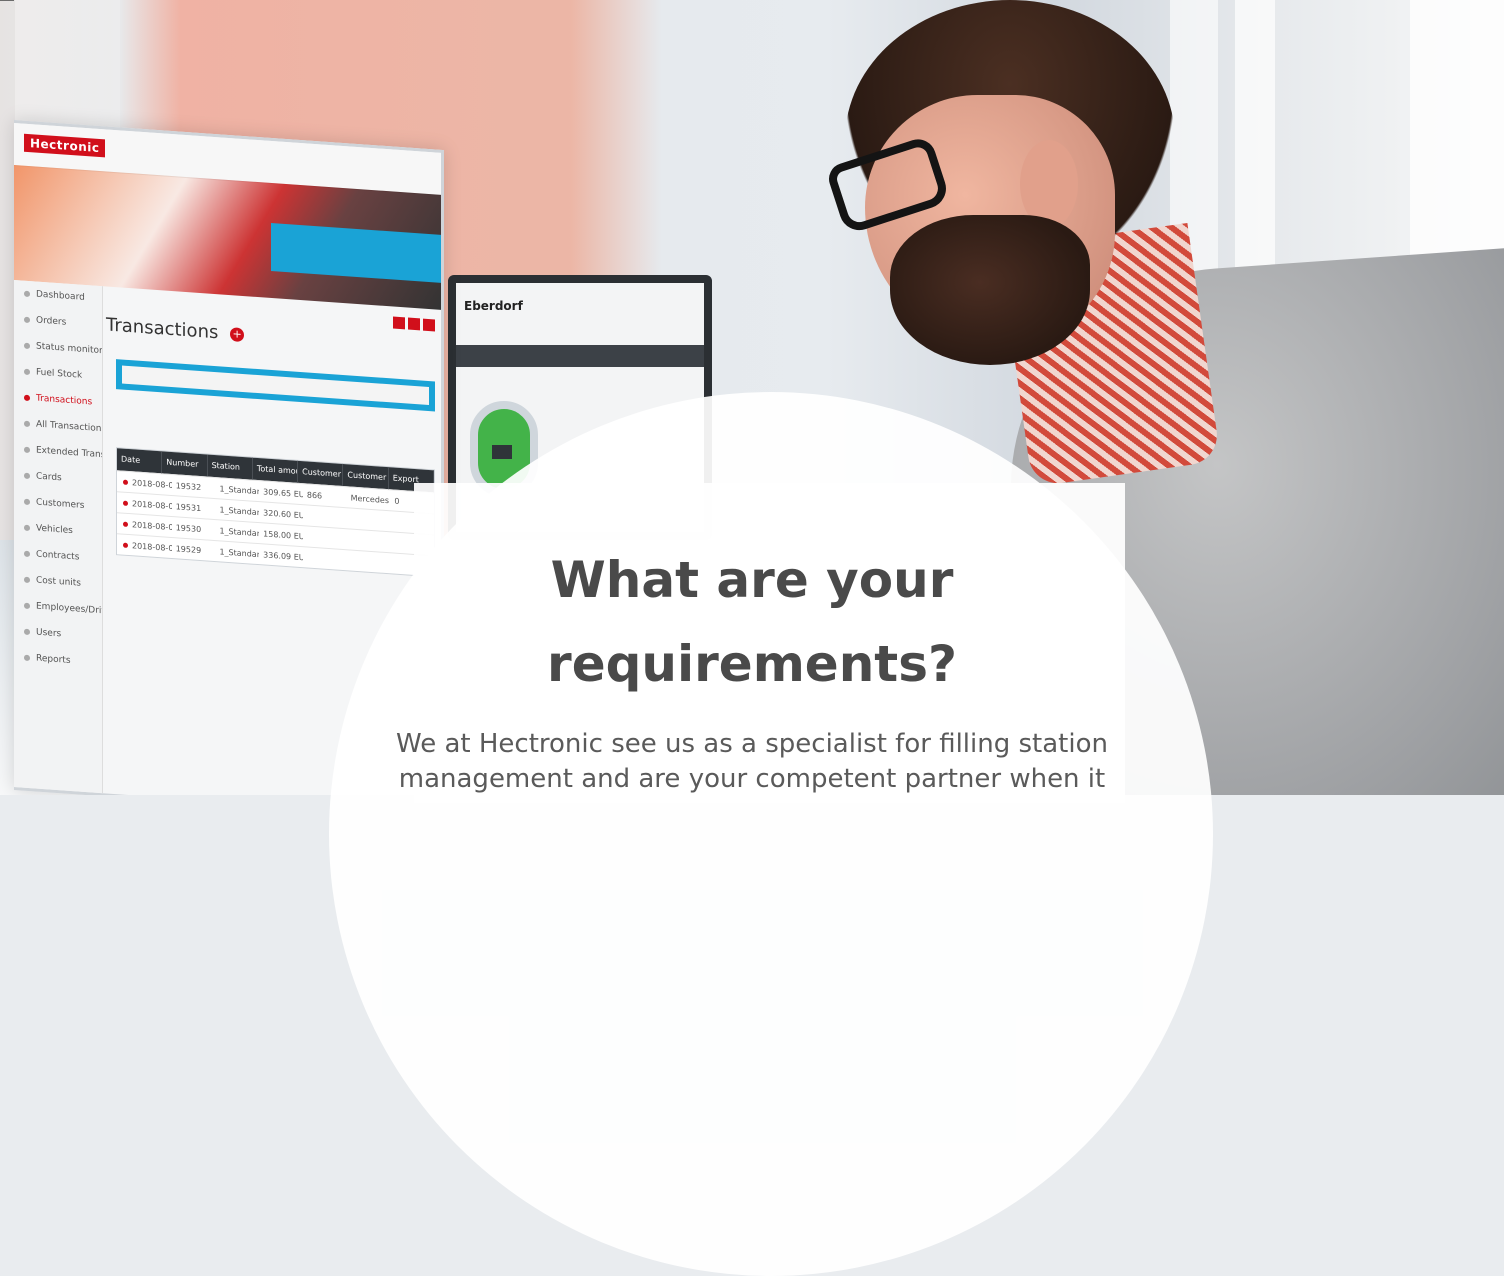 The width and height of the screenshot is (1504, 1276). I want to click on headline-line-2: requirements?, so click(752, 664).